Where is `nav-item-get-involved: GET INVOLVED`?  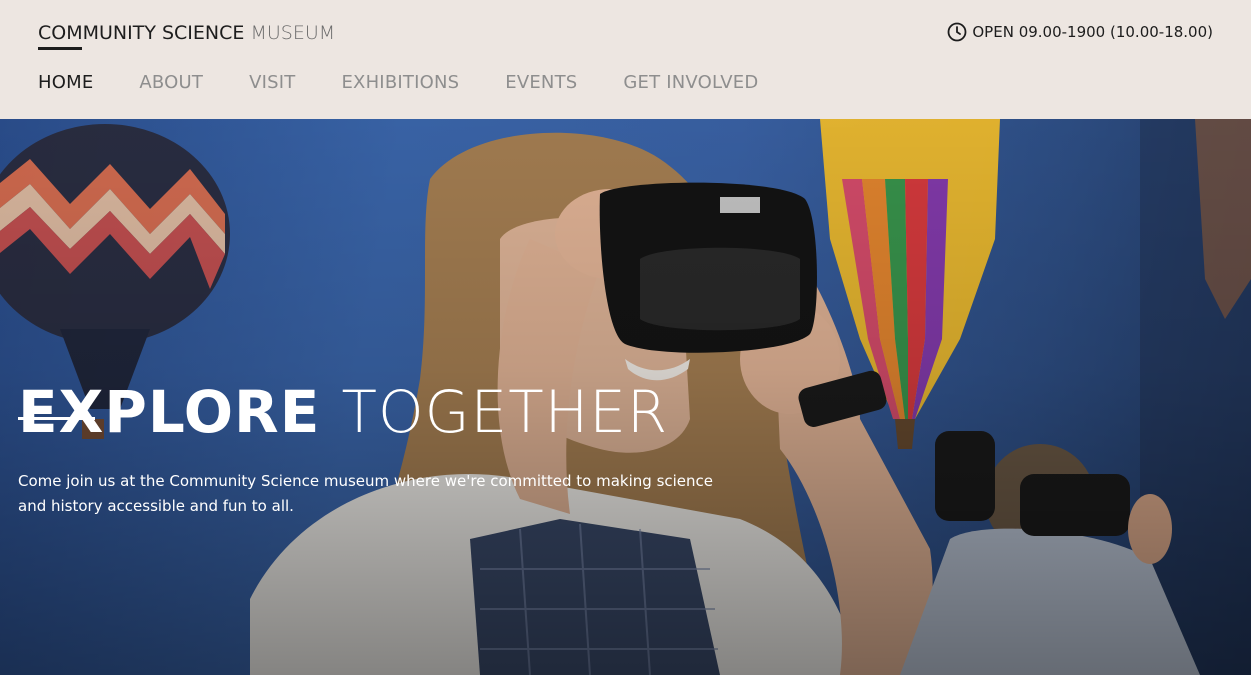
nav-item-get-involved: GET INVOLVED is located at coordinates (690, 82).